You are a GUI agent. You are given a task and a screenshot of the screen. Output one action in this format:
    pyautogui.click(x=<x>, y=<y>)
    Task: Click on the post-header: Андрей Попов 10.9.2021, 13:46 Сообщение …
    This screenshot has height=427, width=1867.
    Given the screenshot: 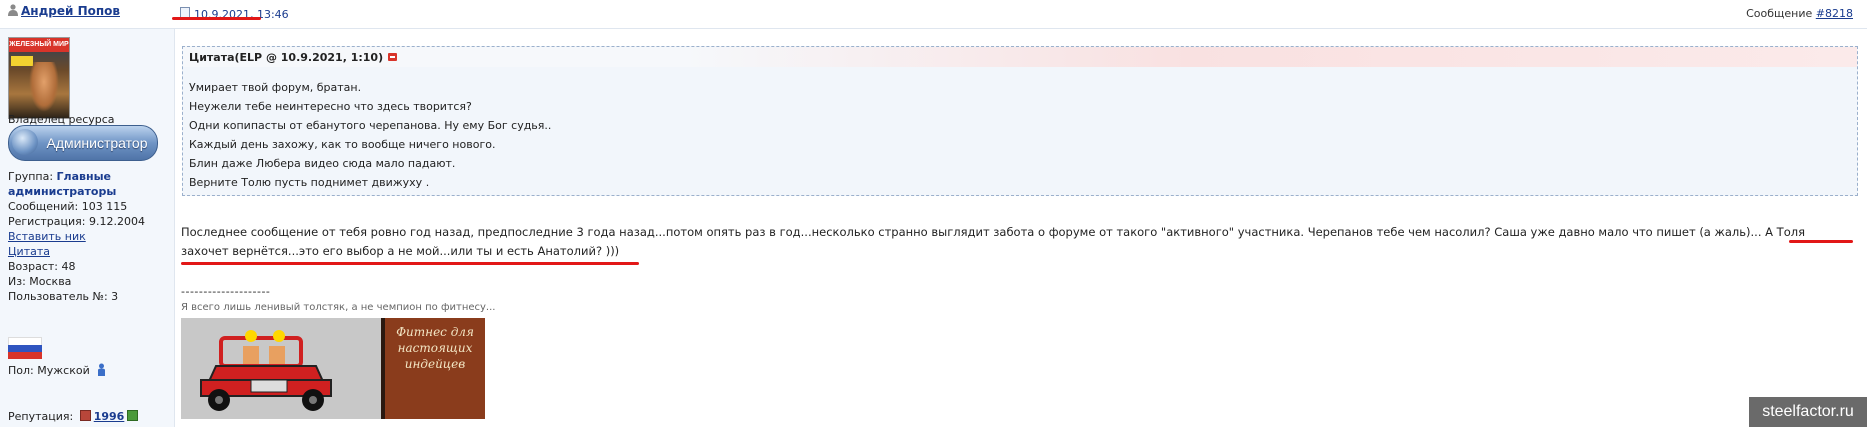 What is the action you would take?
    pyautogui.click(x=933, y=14)
    